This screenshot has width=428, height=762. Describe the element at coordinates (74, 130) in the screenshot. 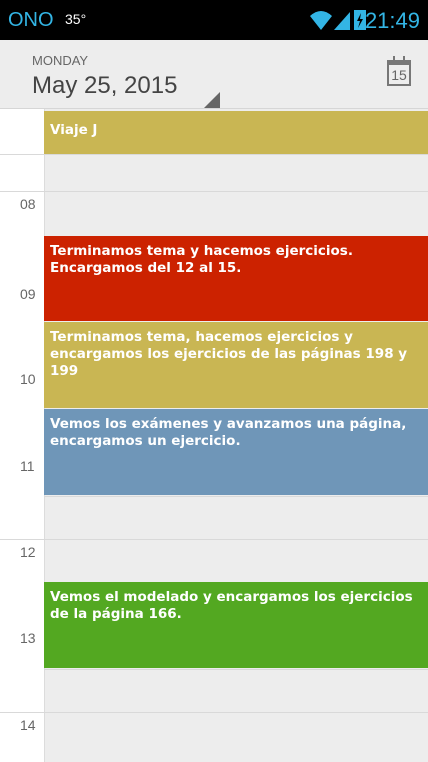

I see `event-title: Viaje J` at that location.